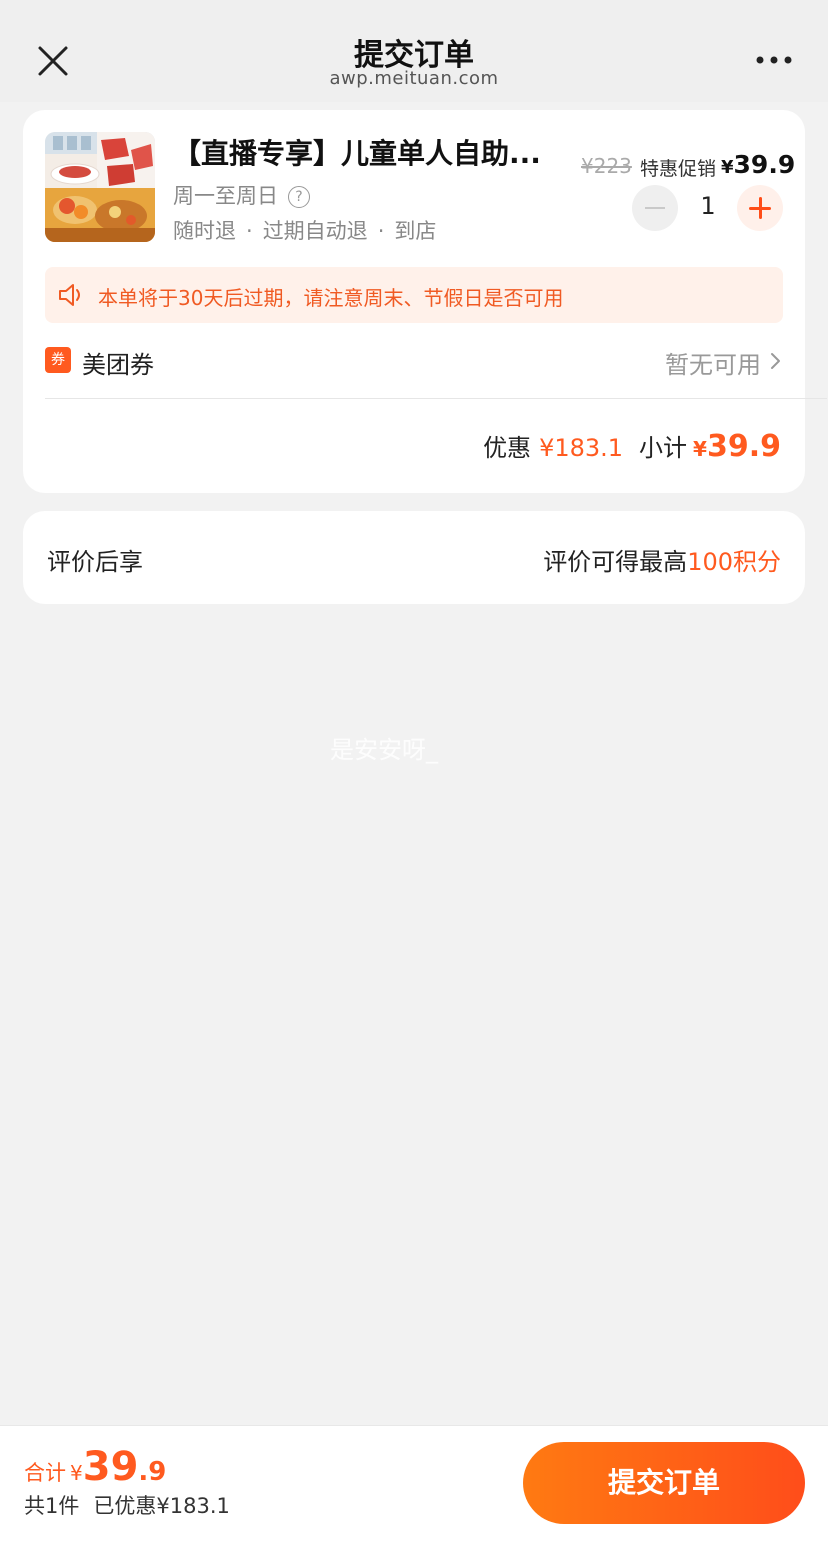 Image resolution: width=828 pixels, height=1558 pixels. I want to click on more-options-icon, so click(774, 60).